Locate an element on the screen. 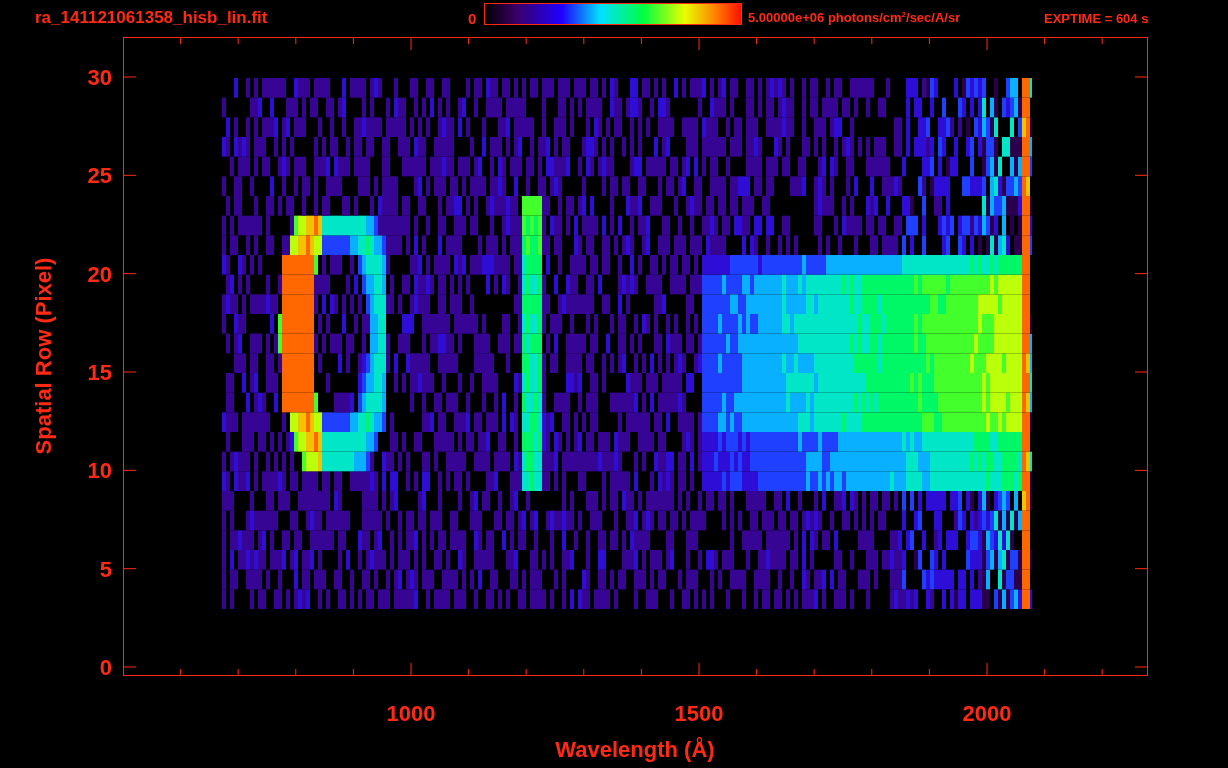 The height and width of the screenshot is (768, 1228). colorbar-min-label: 0 is located at coordinates (473, 18).